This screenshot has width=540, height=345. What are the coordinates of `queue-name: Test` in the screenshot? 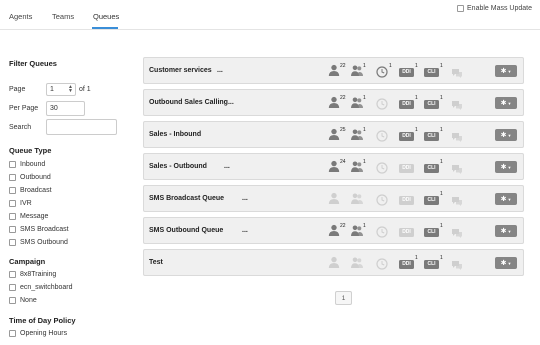 It's located at (156, 262).